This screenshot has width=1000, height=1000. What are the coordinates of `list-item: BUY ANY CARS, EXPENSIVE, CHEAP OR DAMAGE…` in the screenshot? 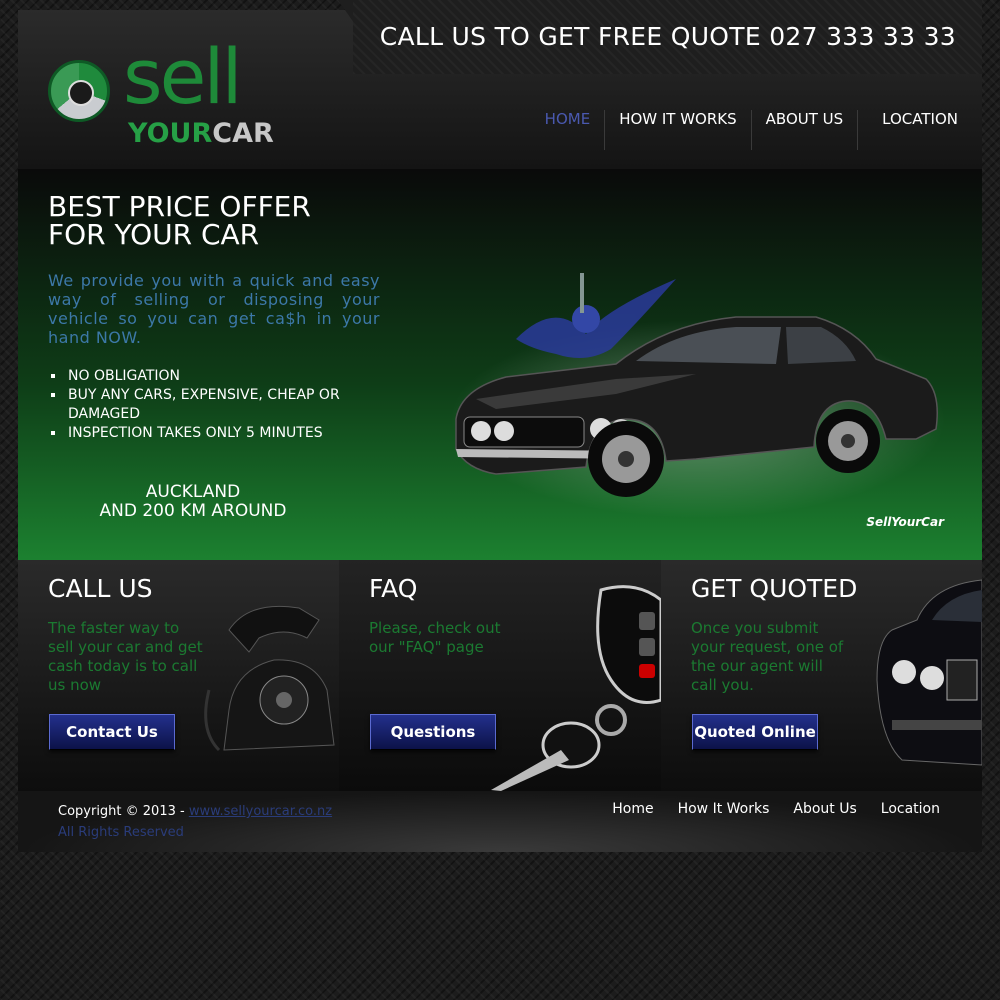 It's located at (208, 405).